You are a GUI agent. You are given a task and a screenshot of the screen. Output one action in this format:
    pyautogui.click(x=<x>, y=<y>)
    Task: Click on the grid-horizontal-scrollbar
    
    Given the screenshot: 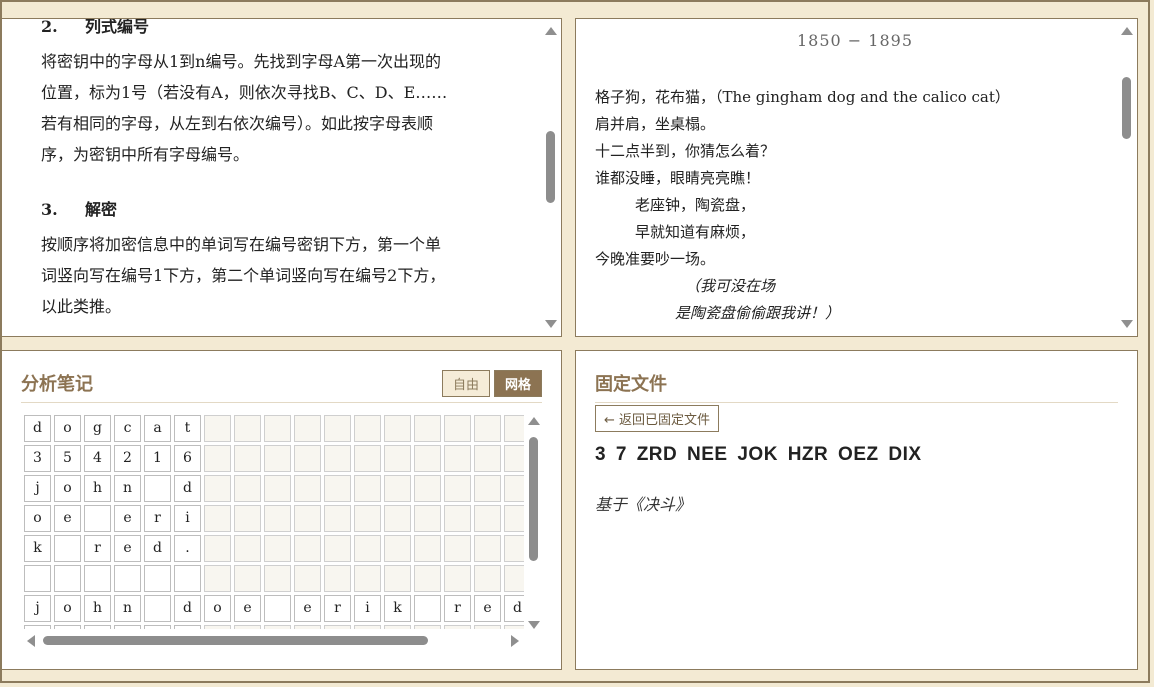 What is the action you would take?
    pyautogui.click(x=273, y=640)
    